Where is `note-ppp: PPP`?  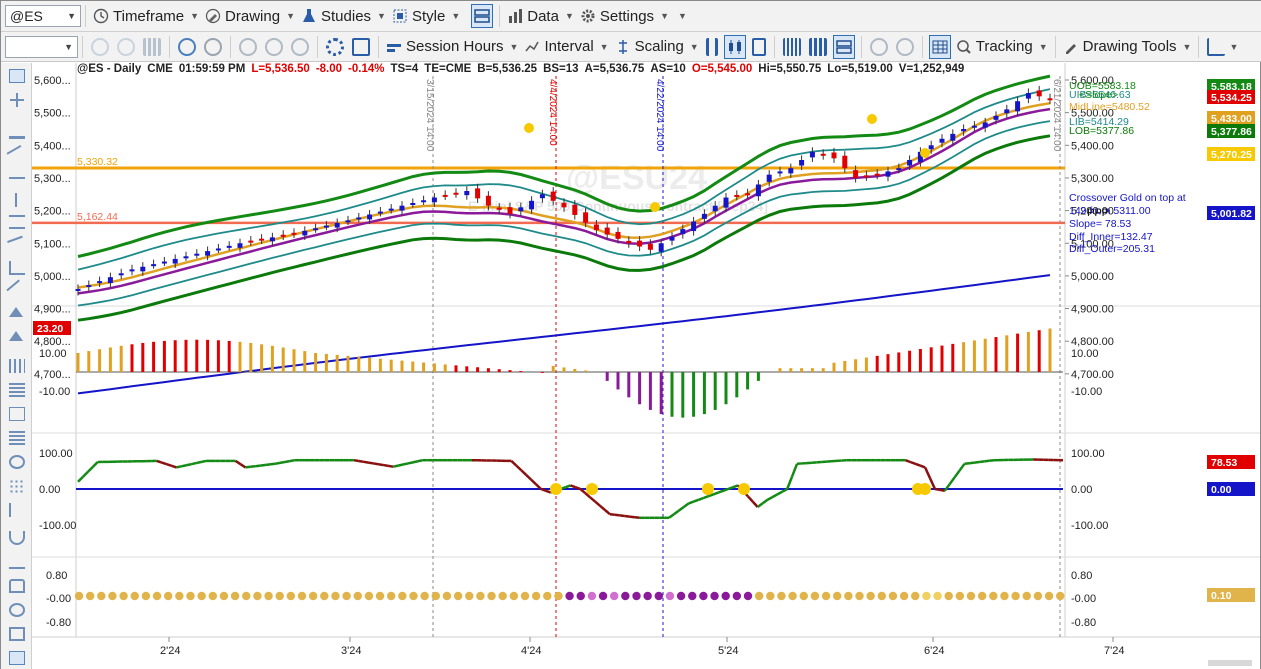 note-ppp: PPP is located at coordinates (1098, 213).